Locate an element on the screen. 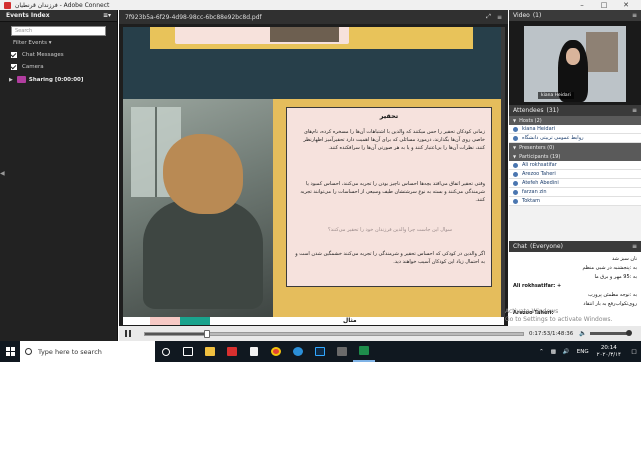 Image resolution: width=641 pixels, height=460 pixels. presenters-section-header: ▼ Presenters (0) is located at coordinates (575, 147).